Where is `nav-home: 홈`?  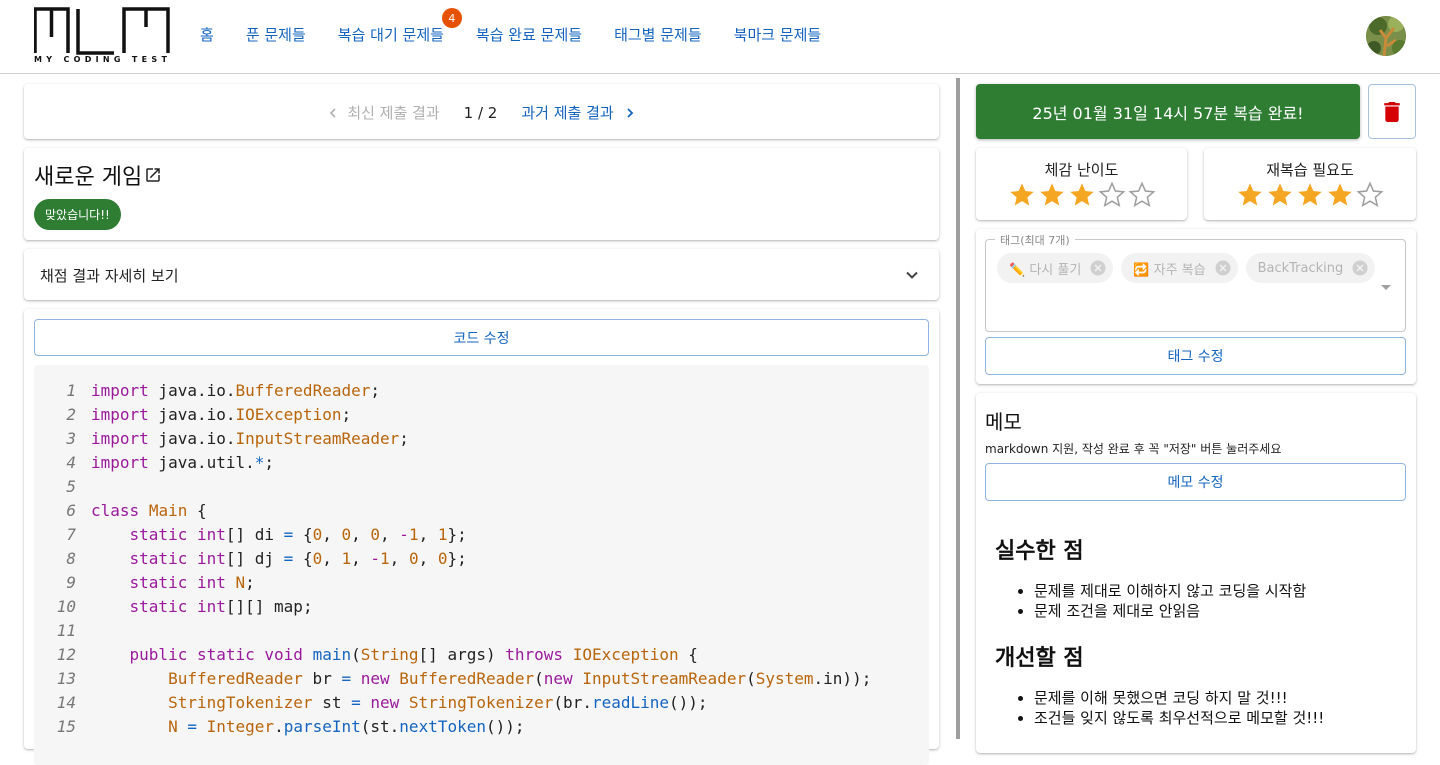 nav-home: 홈 is located at coordinates (207, 34).